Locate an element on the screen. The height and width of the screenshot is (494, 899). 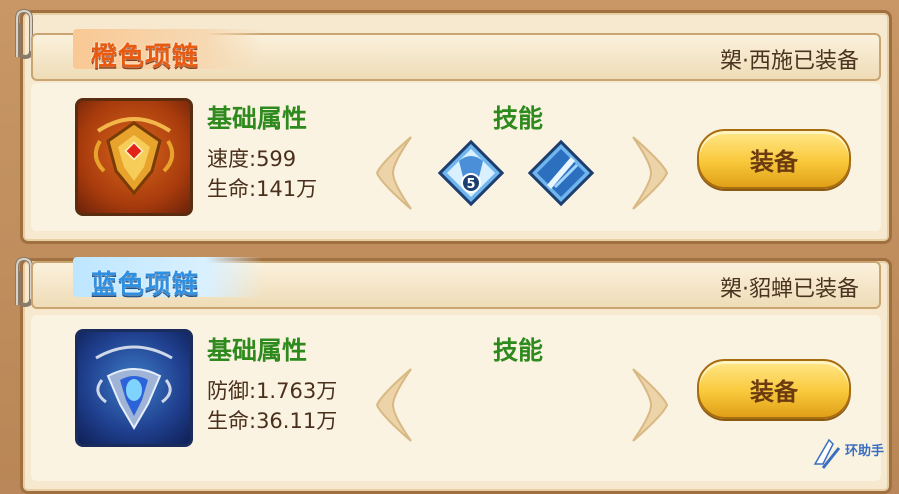
orange-necklace-icon is located at coordinates (134, 157).